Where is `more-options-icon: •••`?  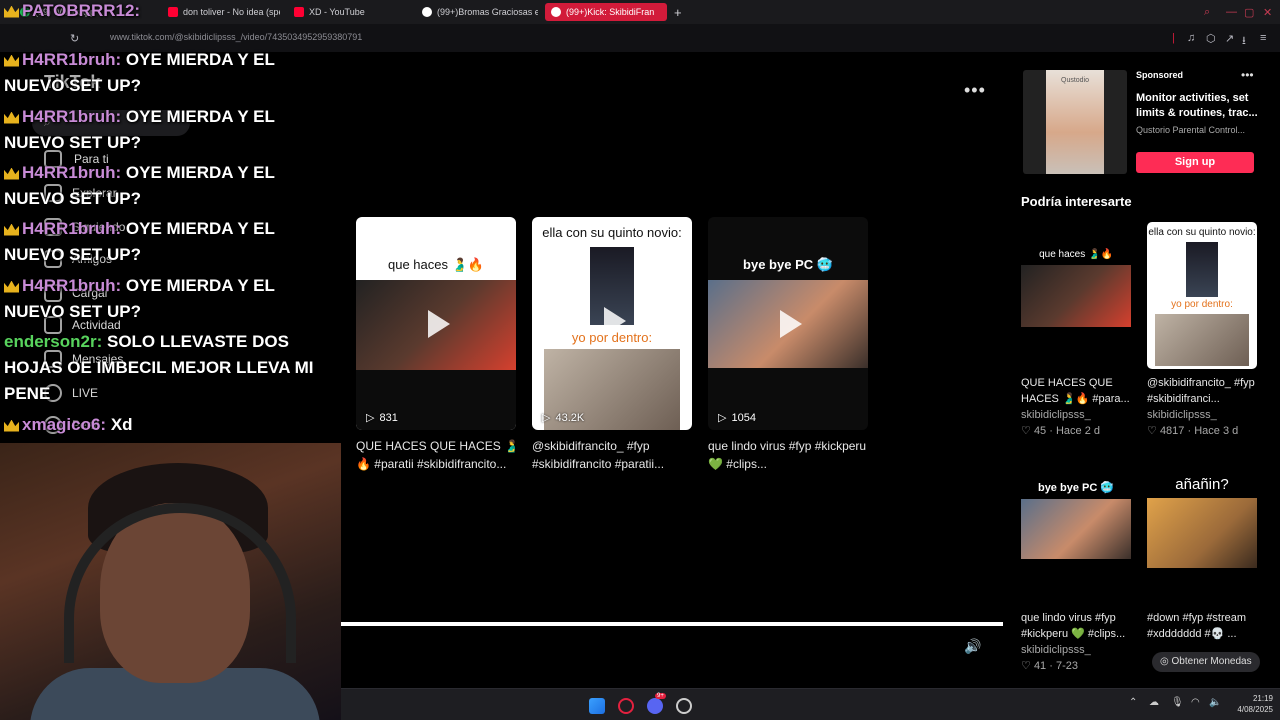 more-options-icon: ••• is located at coordinates (975, 90).